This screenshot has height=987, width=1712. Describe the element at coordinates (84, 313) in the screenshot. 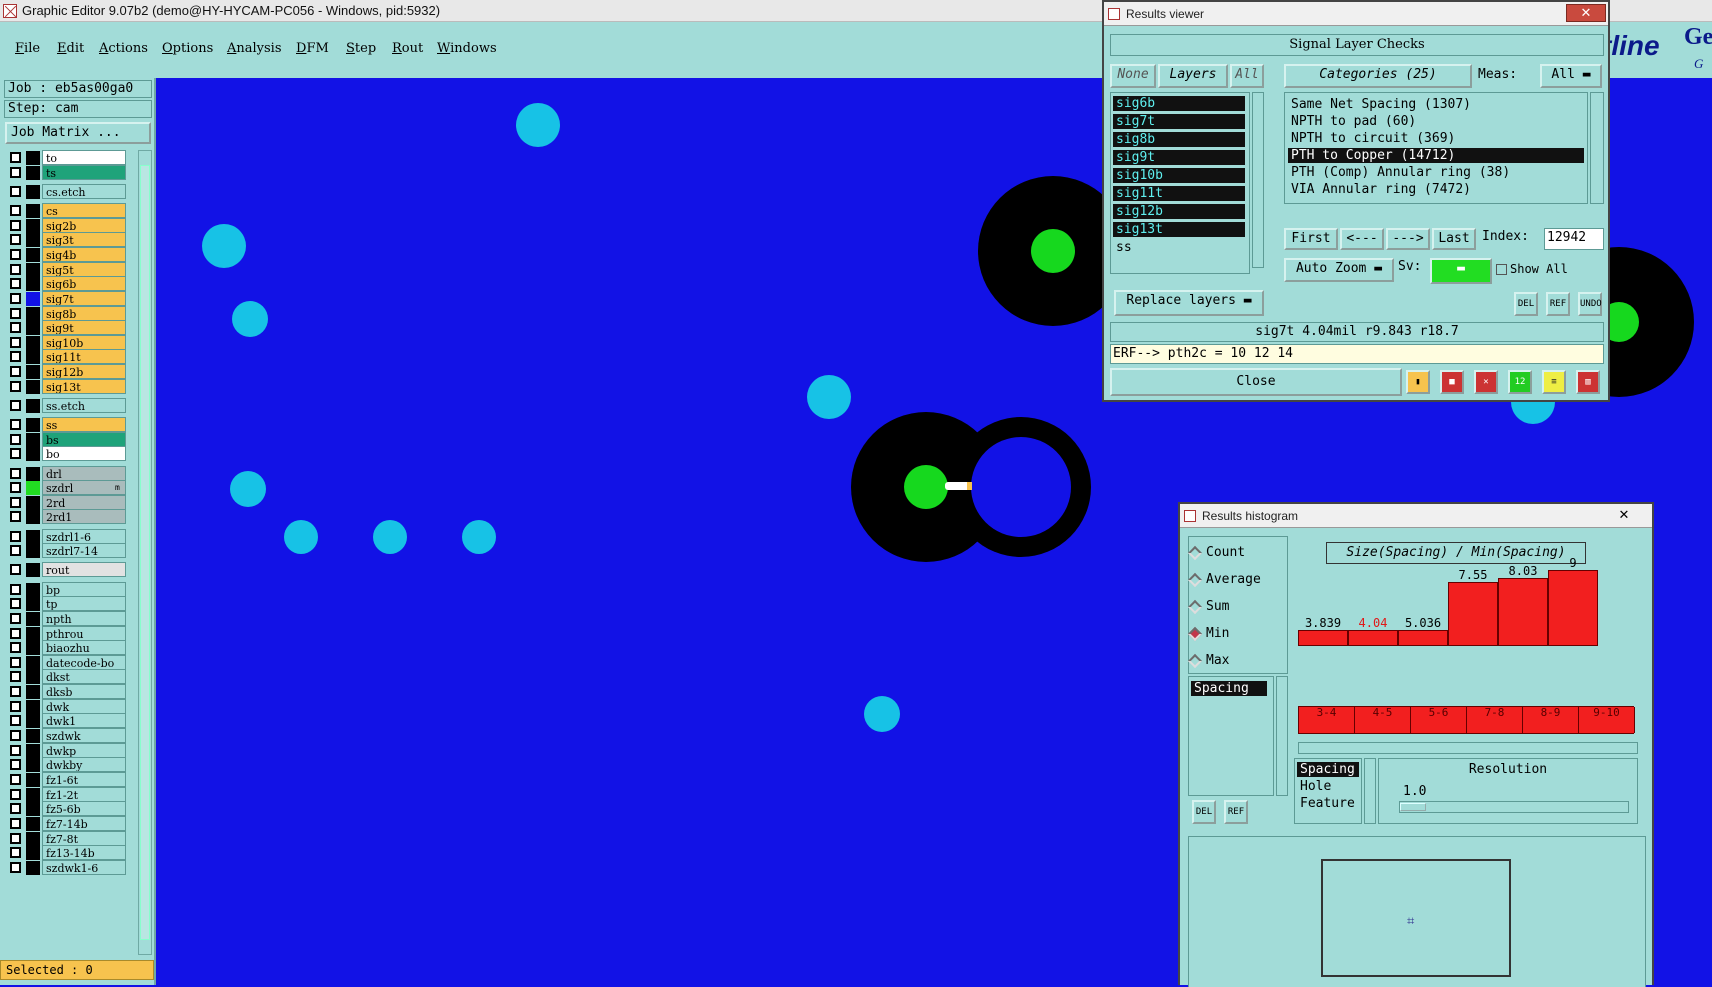

I see `layer-name: sig8b` at that location.